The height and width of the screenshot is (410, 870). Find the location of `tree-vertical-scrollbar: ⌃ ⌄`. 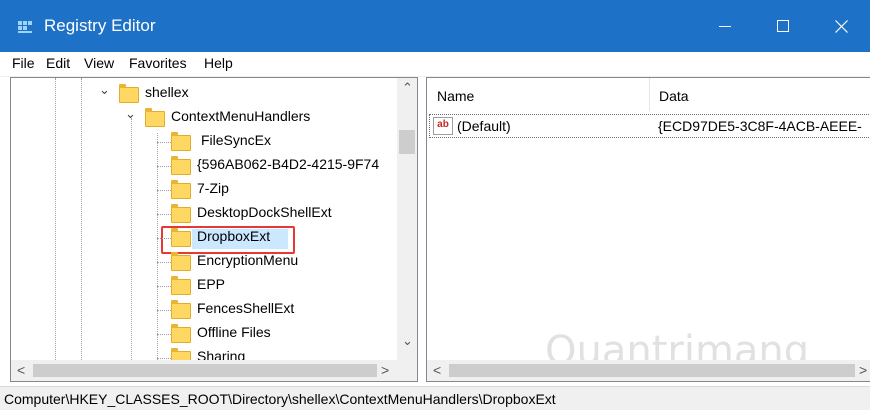

tree-vertical-scrollbar: ⌃ ⌄ is located at coordinates (407, 219).